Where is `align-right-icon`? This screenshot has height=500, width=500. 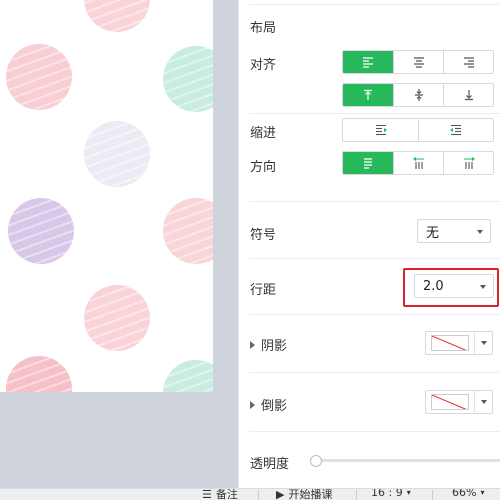
align-right-icon is located at coordinates (468, 62).